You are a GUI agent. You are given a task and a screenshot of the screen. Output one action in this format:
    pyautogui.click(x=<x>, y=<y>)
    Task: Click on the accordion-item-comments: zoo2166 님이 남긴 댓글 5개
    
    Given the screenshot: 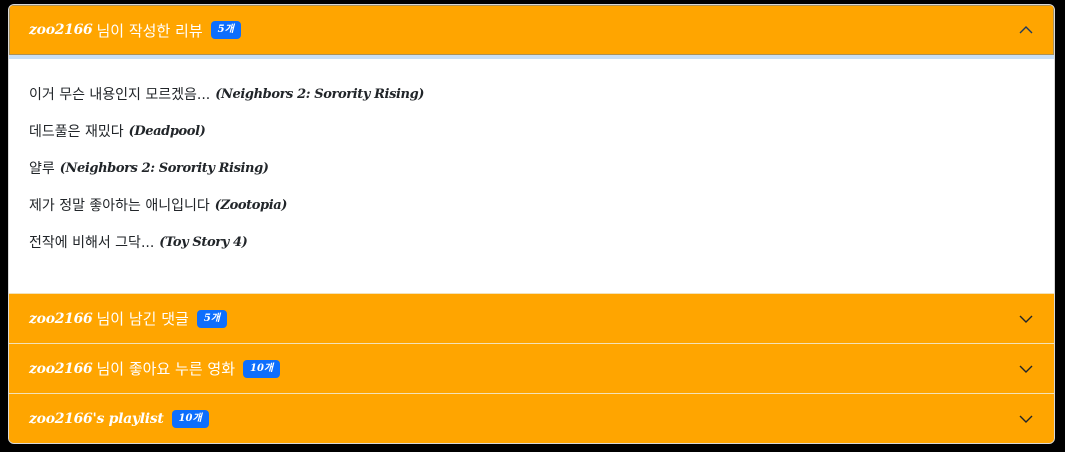 What is the action you would take?
    pyautogui.click(x=531, y=318)
    